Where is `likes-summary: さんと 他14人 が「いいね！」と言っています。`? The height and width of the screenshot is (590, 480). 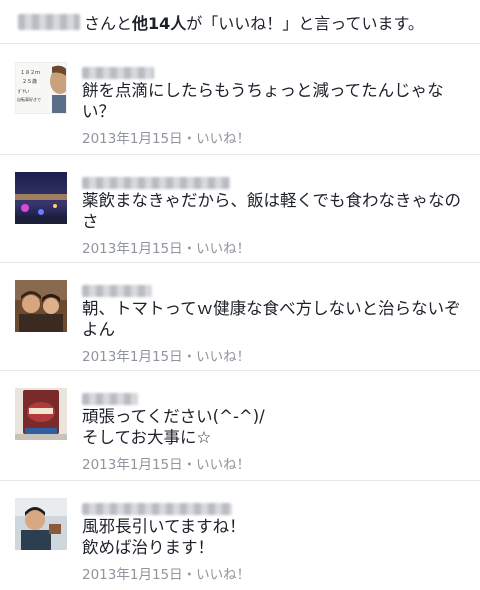 likes-summary: さんと 他14人 が「いいね！」と言っています。 is located at coordinates (240, 22).